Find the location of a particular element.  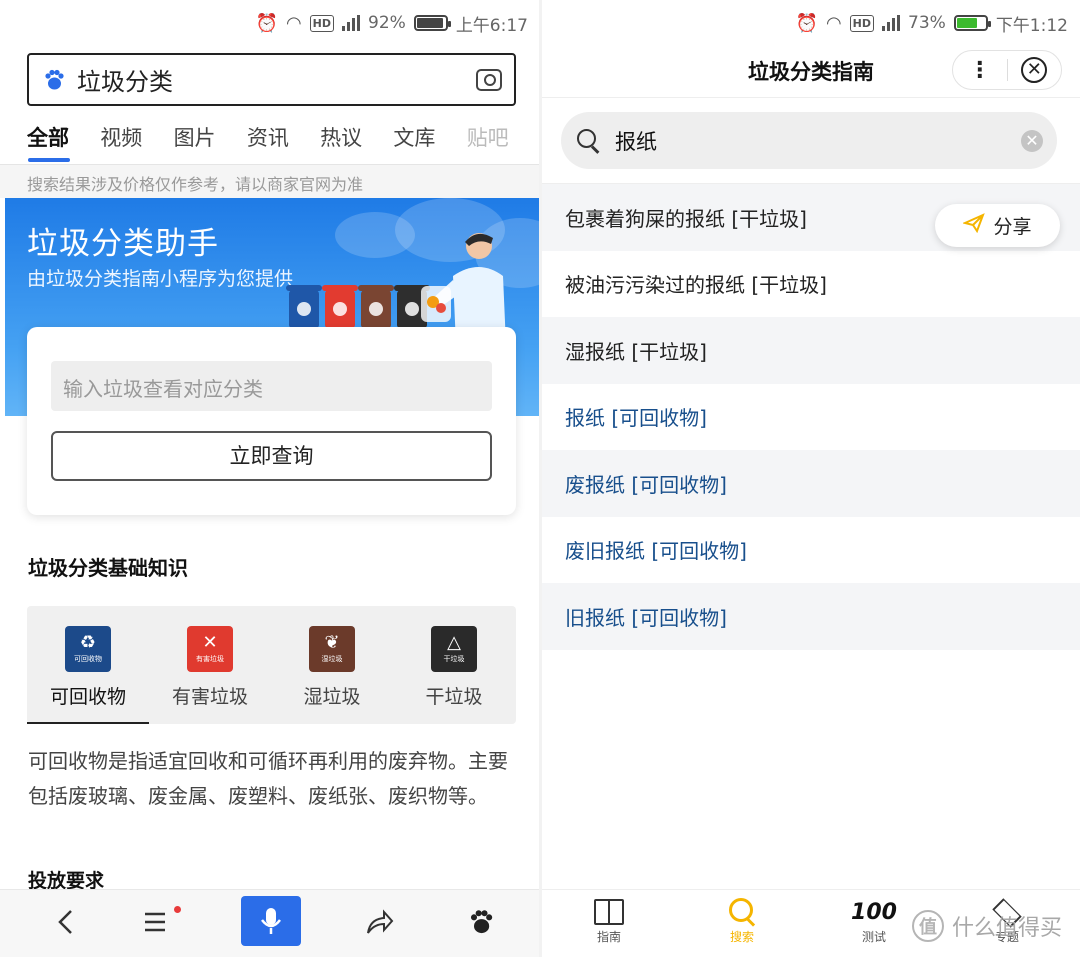

tab-video: 视频 is located at coordinates (136, 140).